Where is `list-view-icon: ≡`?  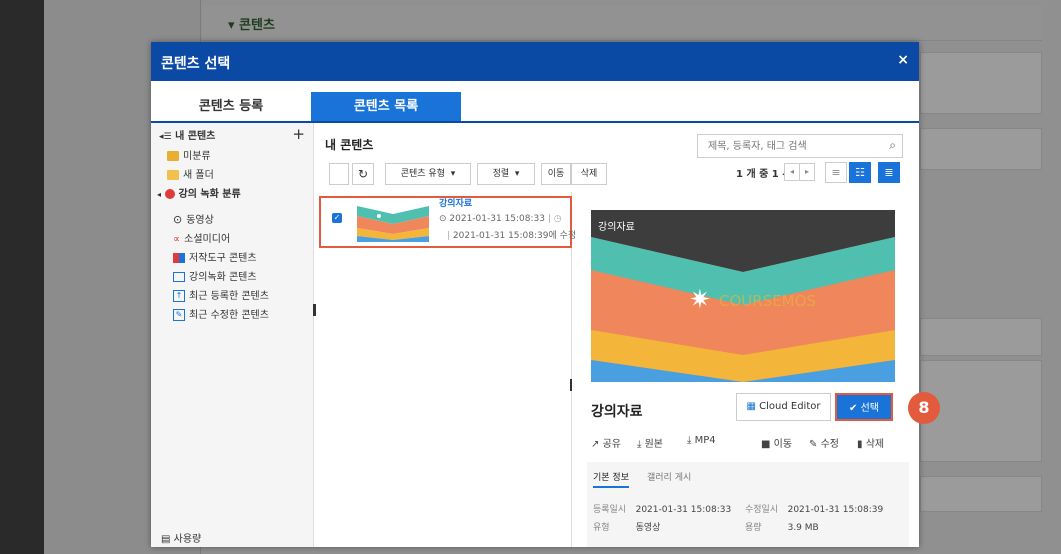 list-view-icon: ≡ is located at coordinates (836, 172).